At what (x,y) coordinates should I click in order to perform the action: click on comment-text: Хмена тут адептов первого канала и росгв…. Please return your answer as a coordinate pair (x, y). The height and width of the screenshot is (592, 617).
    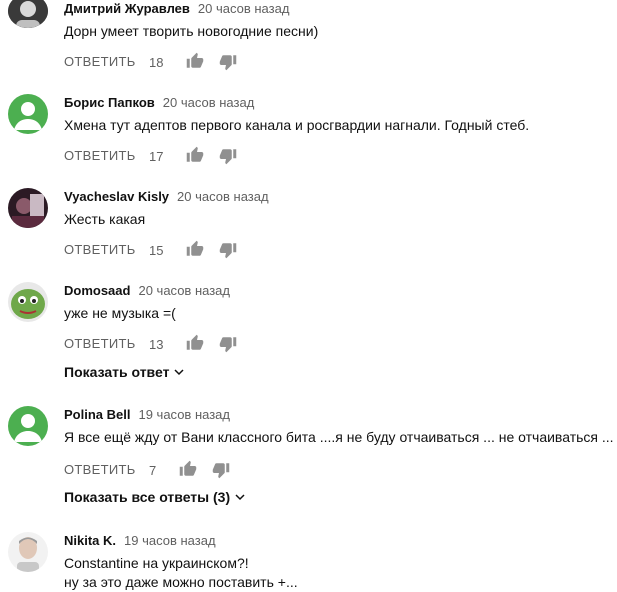
    Looking at the image, I should click on (297, 125).